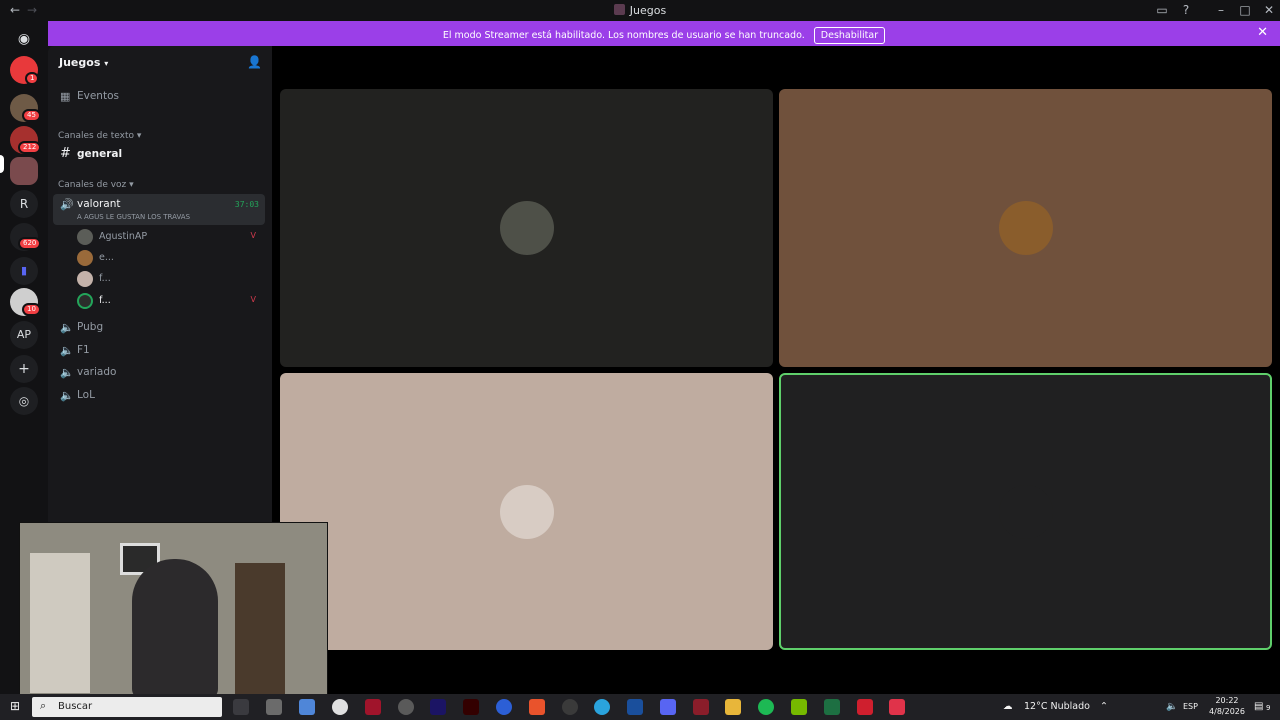 The width and height of the screenshot is (1280, 720). I want to click on nvidia-icon, so click(799, 707).